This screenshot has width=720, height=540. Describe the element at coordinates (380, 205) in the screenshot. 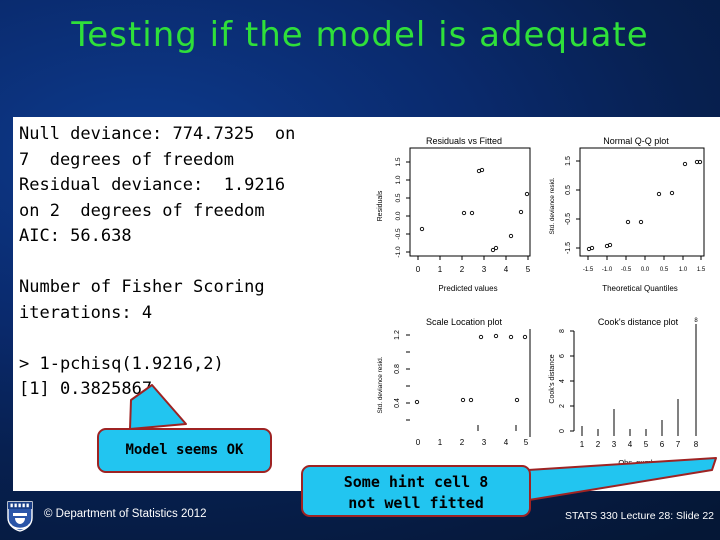

I see `chart-ylabel-0: Residuals` at that location.